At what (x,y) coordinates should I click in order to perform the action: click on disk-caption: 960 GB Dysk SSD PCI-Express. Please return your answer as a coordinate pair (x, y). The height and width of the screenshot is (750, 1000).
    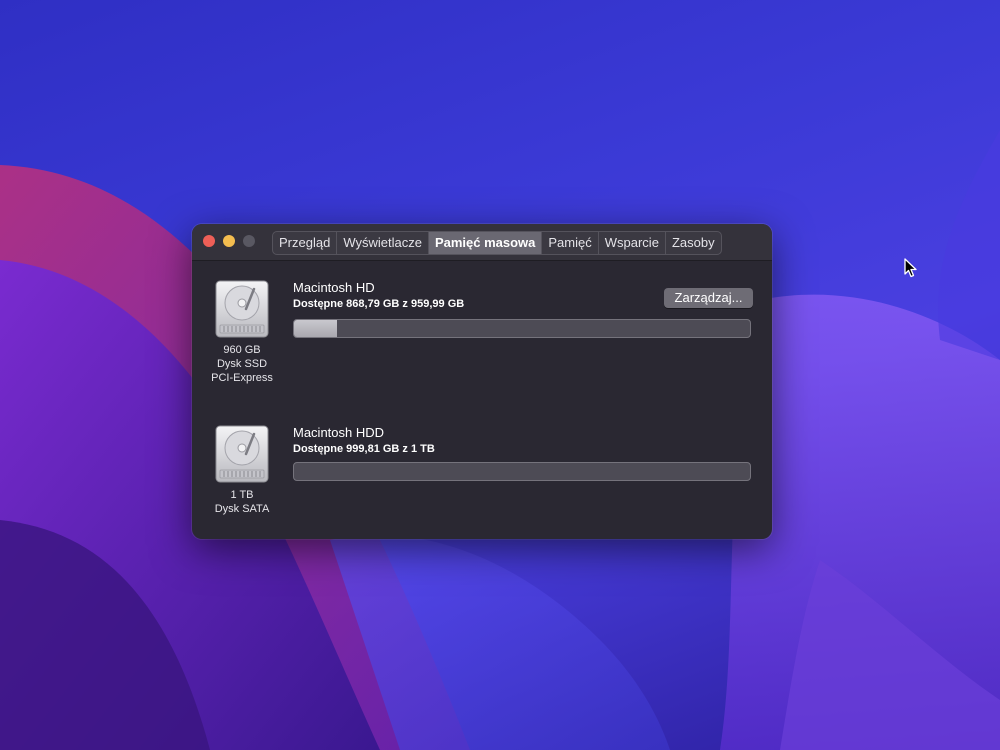
    Looking at the image, I should click on (242, 364).